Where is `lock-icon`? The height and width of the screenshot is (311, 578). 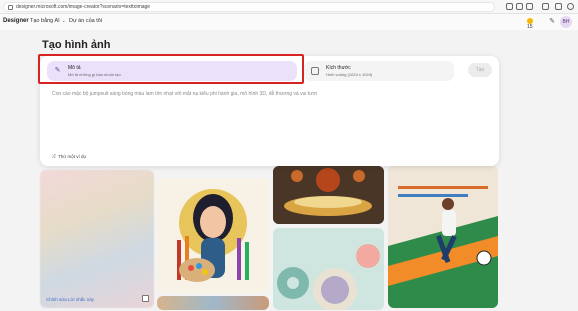
lock-icon is located at coordinates (10, 7).